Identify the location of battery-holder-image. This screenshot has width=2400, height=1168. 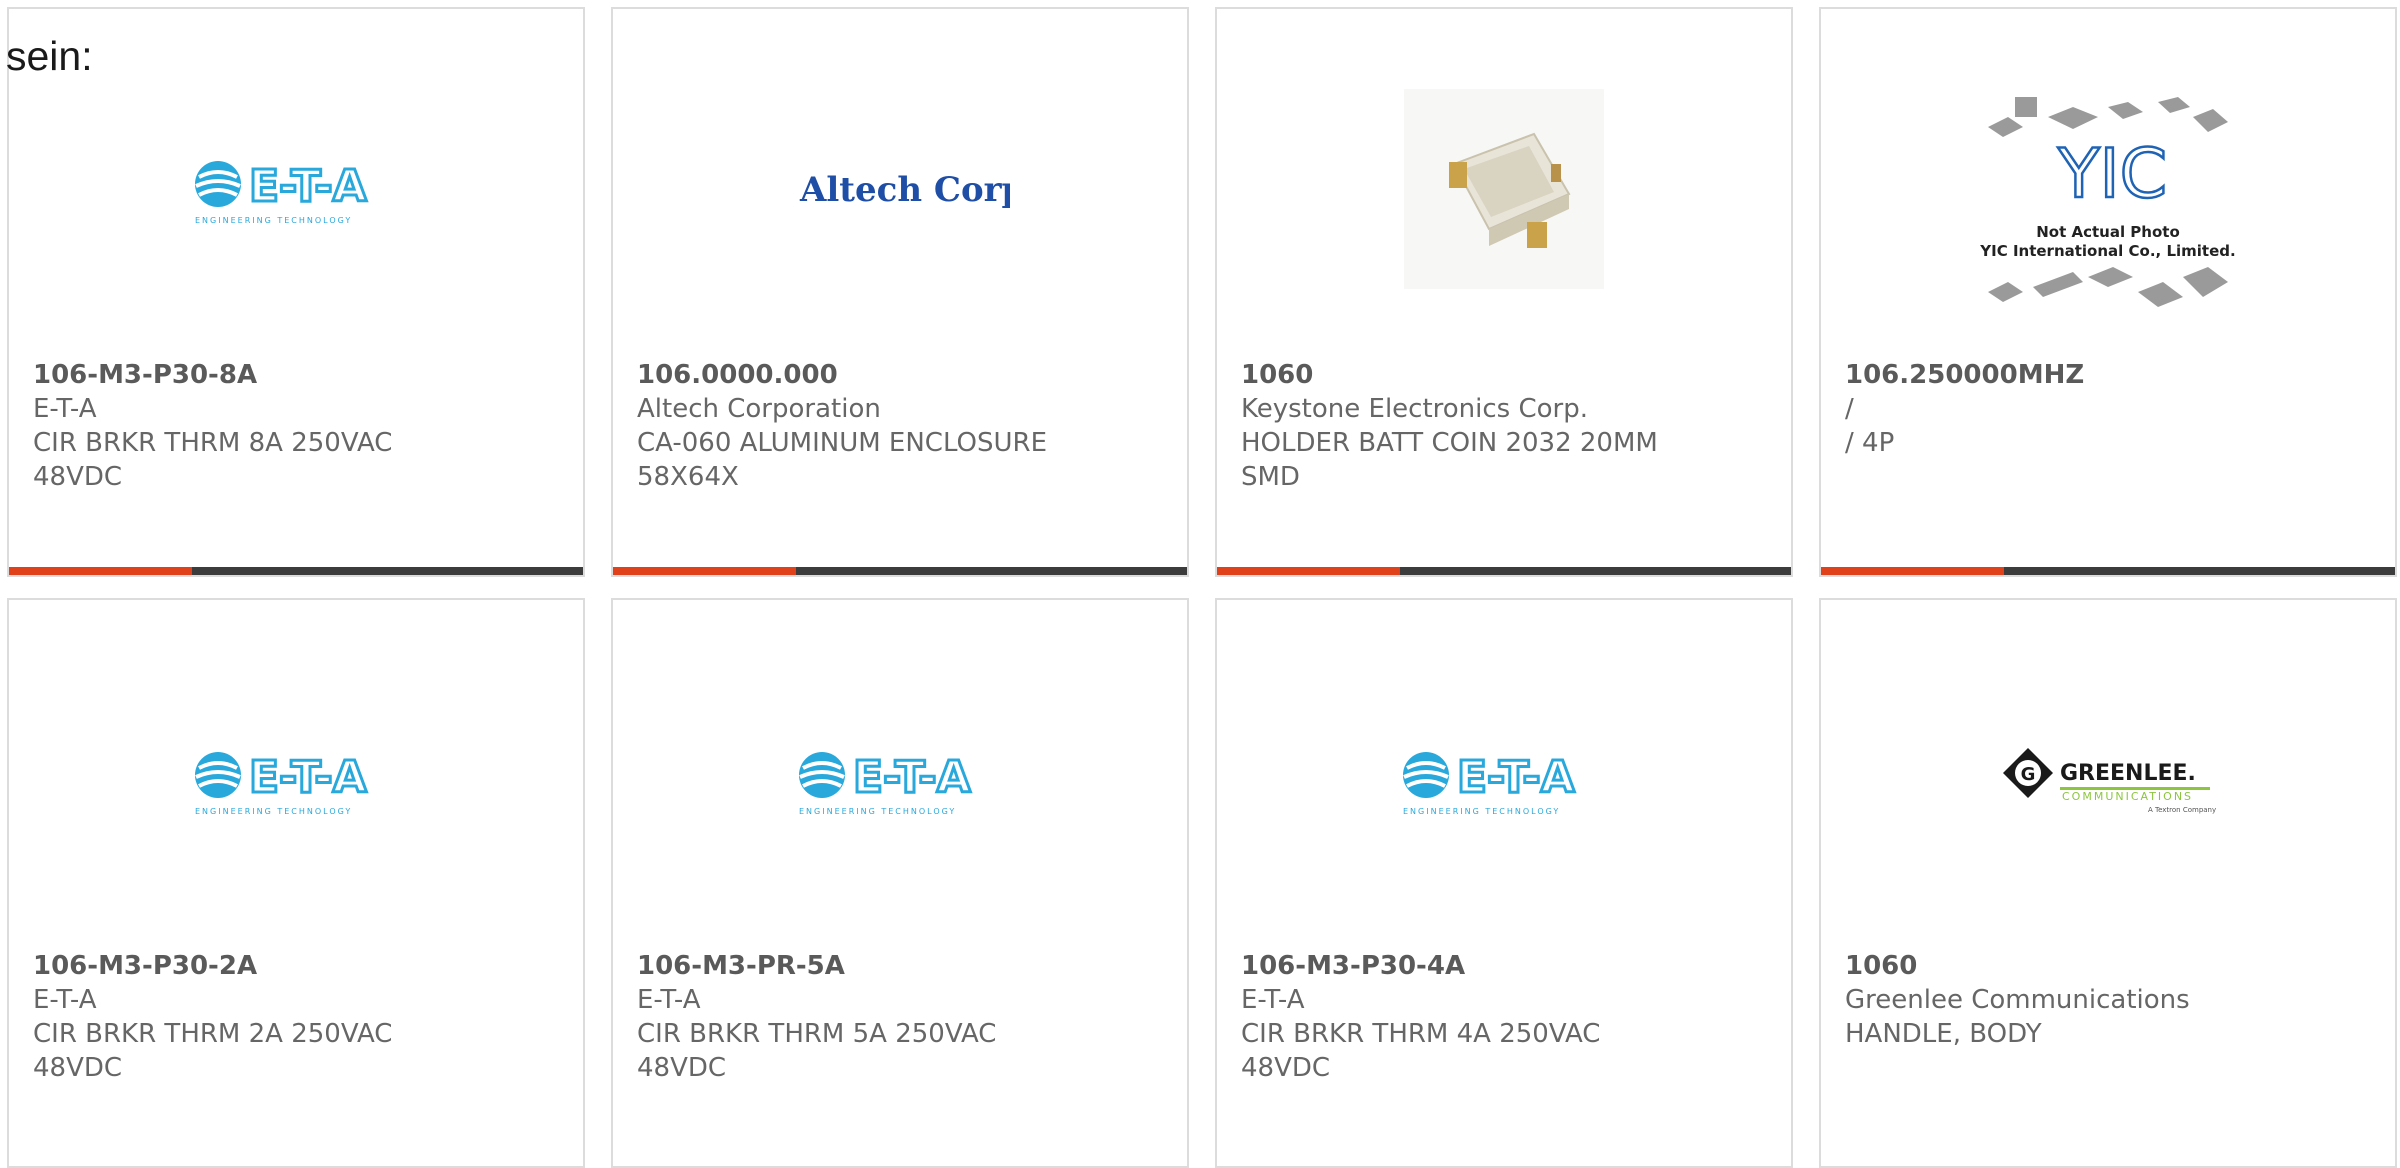
(1510, 190).